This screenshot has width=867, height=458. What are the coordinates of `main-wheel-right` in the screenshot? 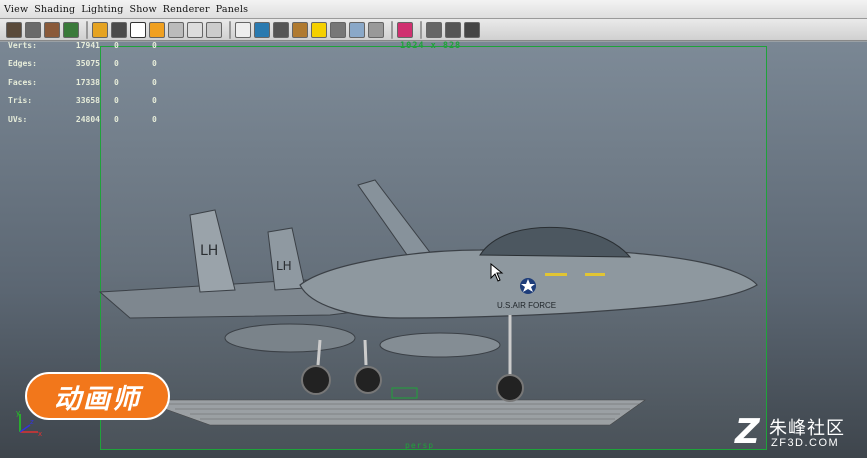 It's located at (368, 380).